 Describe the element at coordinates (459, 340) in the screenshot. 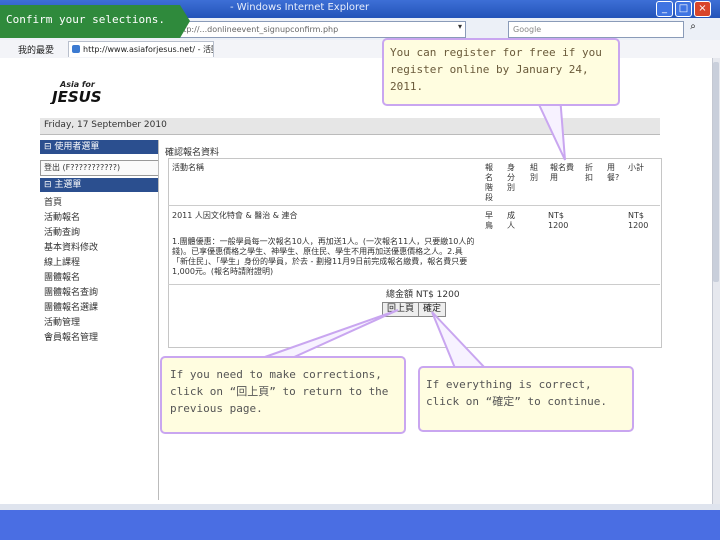

I see `pointer-right` at that location.